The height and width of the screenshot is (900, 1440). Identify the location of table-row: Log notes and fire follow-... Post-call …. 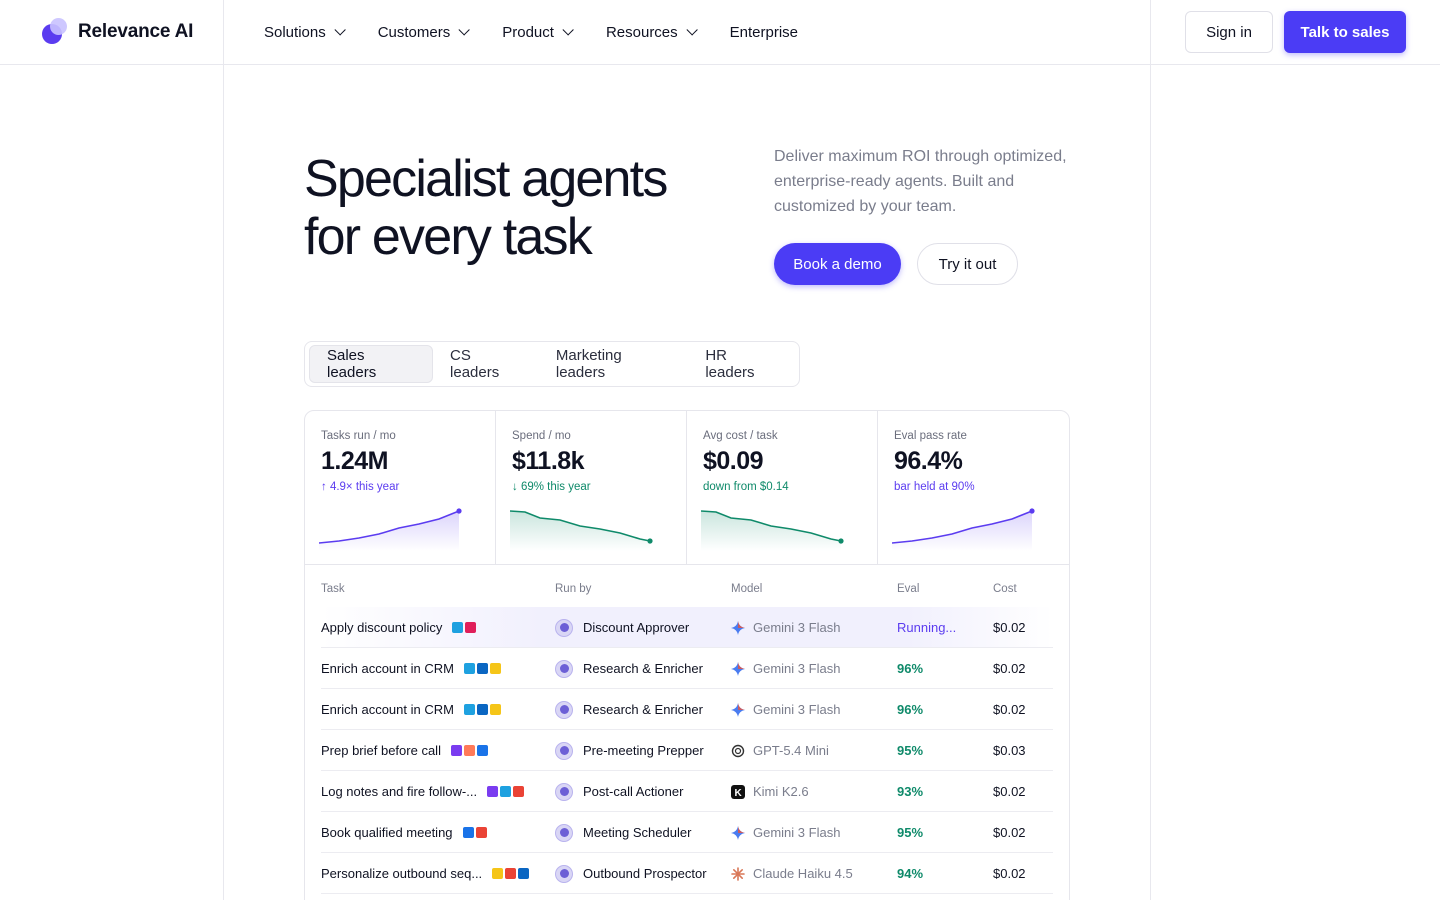
(687, 791).